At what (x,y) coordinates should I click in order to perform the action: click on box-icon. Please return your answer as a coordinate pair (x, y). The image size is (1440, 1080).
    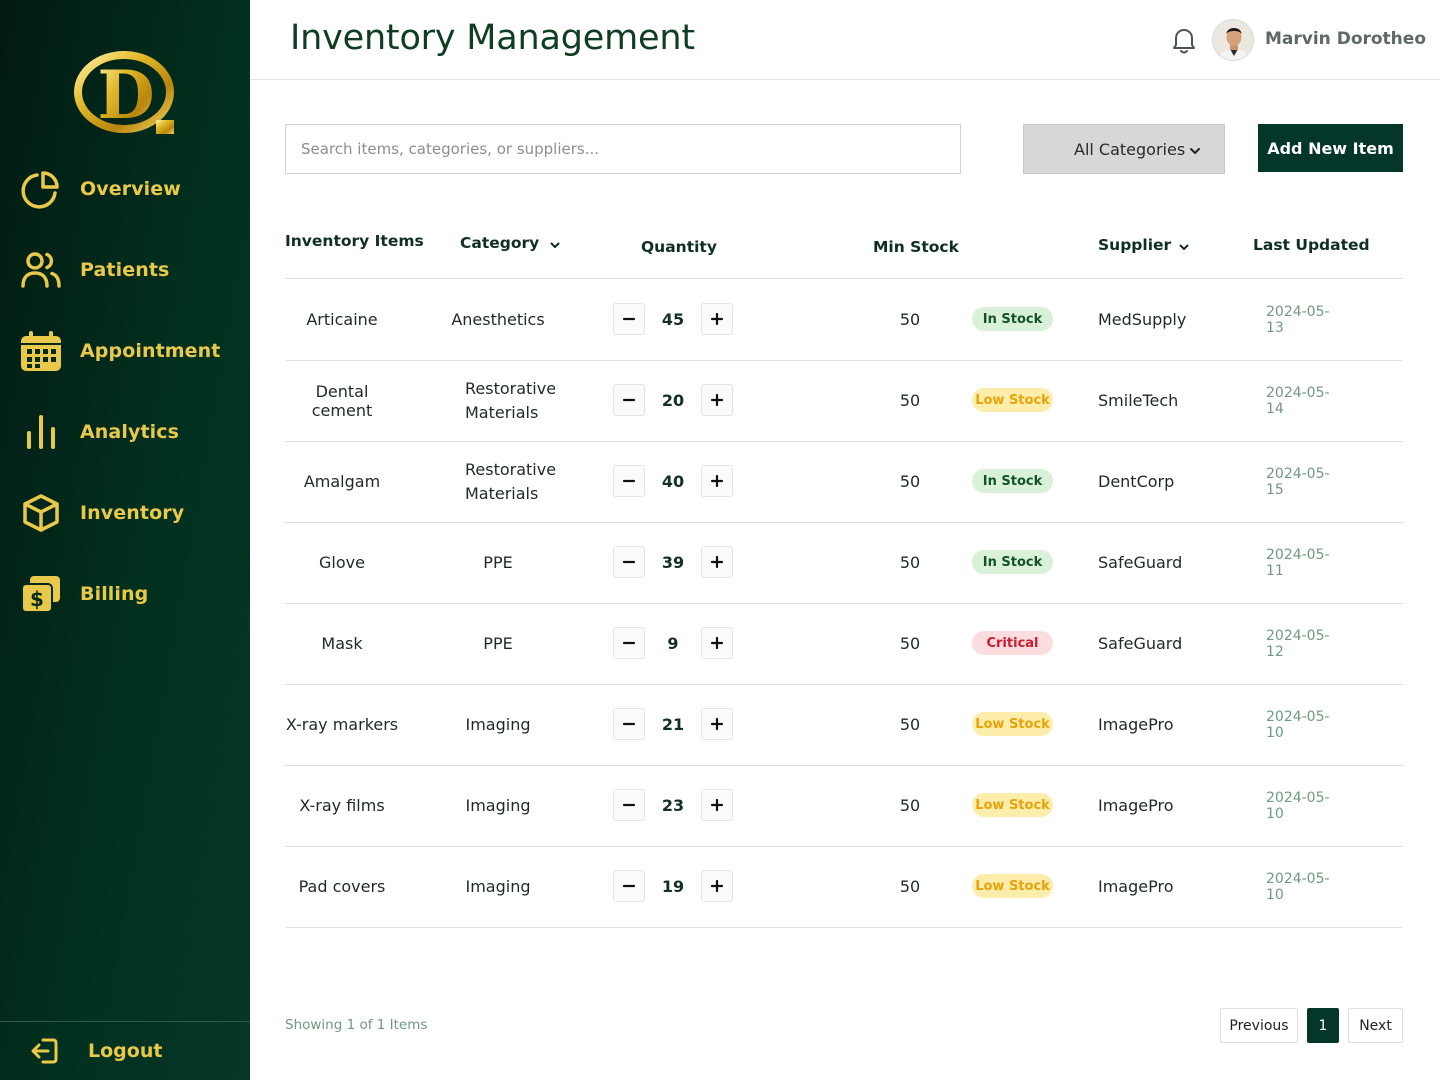
    Looking at the image, I should click on (41, 513).